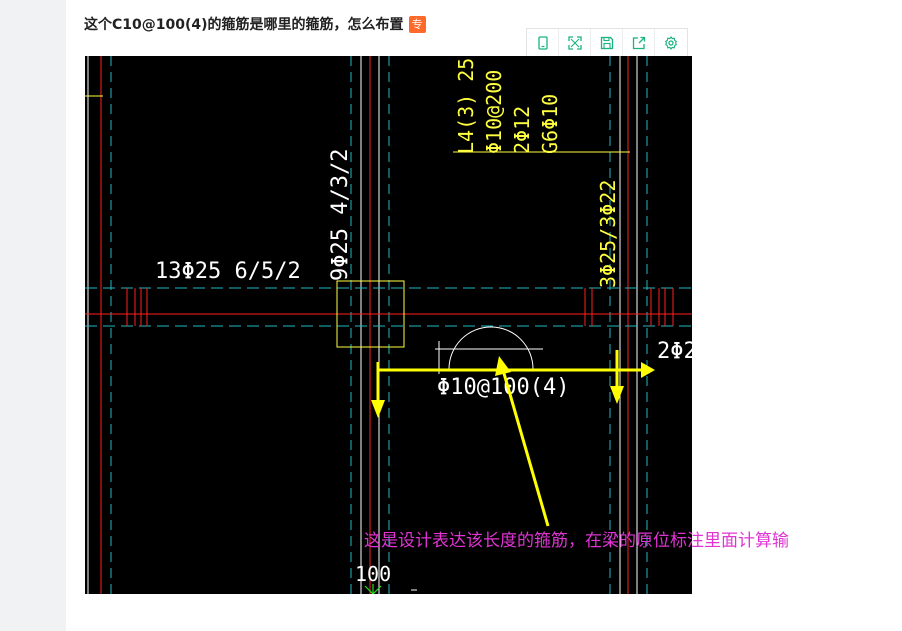  Describe the element at coordinates (494, 112) in the screenshot. I see `beam-label-top-2: Φ10@200` at that location.